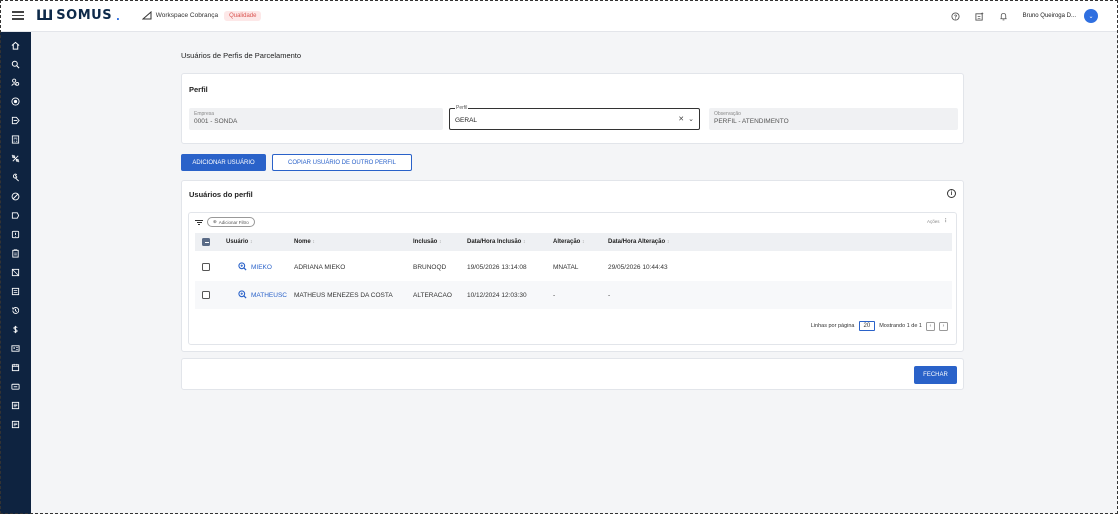 Image resolution: width=1118 pixels, height=514 pixels. I want to click on nome-cell: ADRIANA MIEKO, so click(320, 267).